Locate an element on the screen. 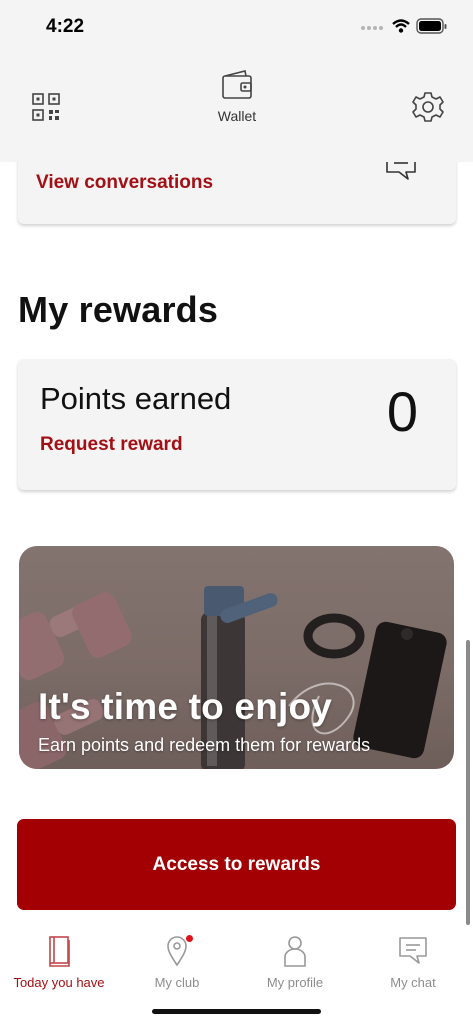  battery-icon is located at coordinates (431, 26).